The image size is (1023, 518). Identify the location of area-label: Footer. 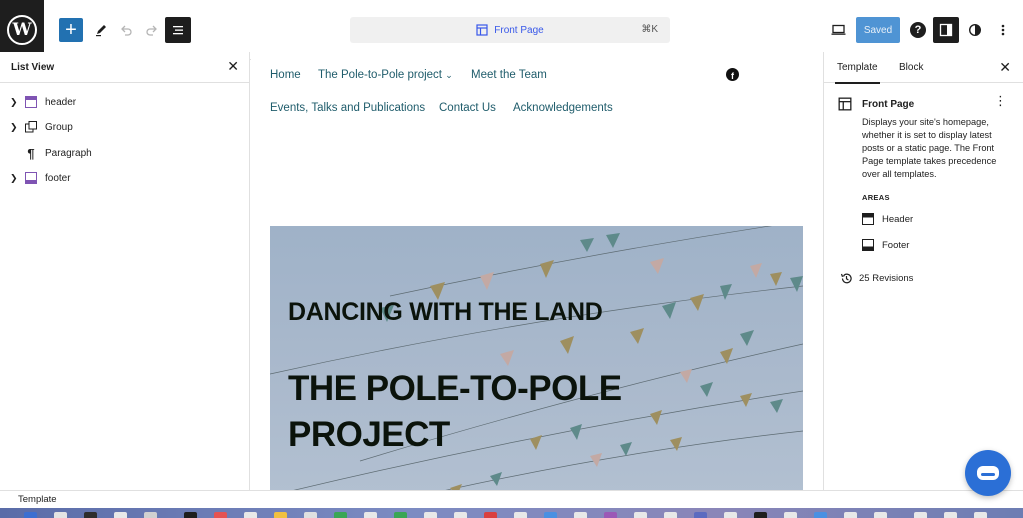
(896, 245).